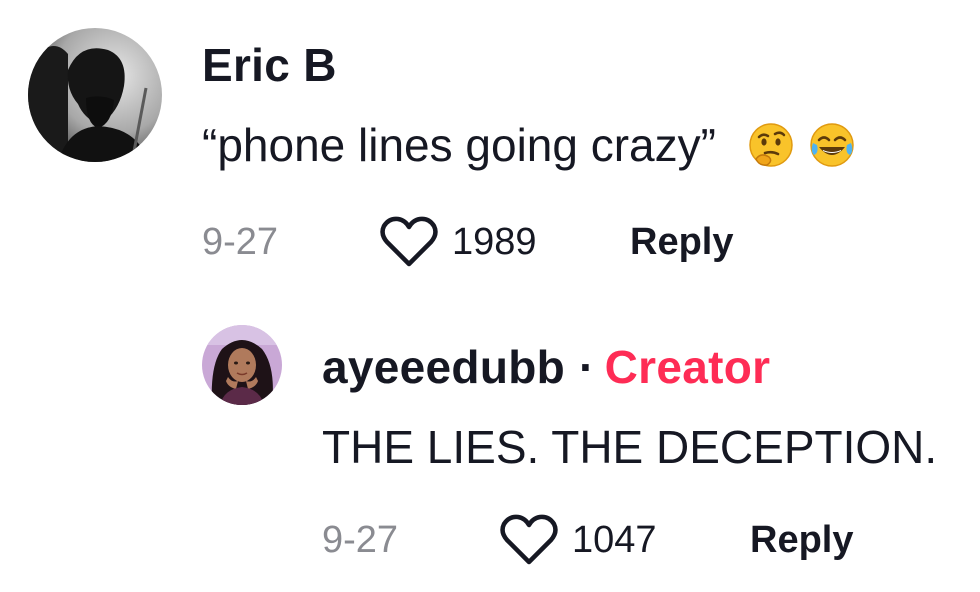  Describe the element at coordinates (832, 145) in the screenshot. I see `tears-of-joy-emoji-icon` at that location.